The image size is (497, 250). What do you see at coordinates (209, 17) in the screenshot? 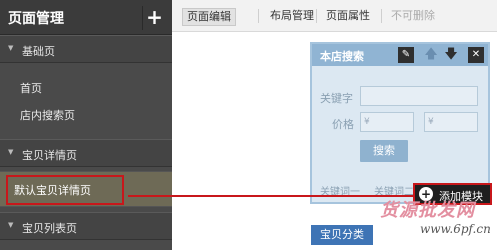
I see `tab-page-edit: 页面编辑` at bounding box center [209, 17].